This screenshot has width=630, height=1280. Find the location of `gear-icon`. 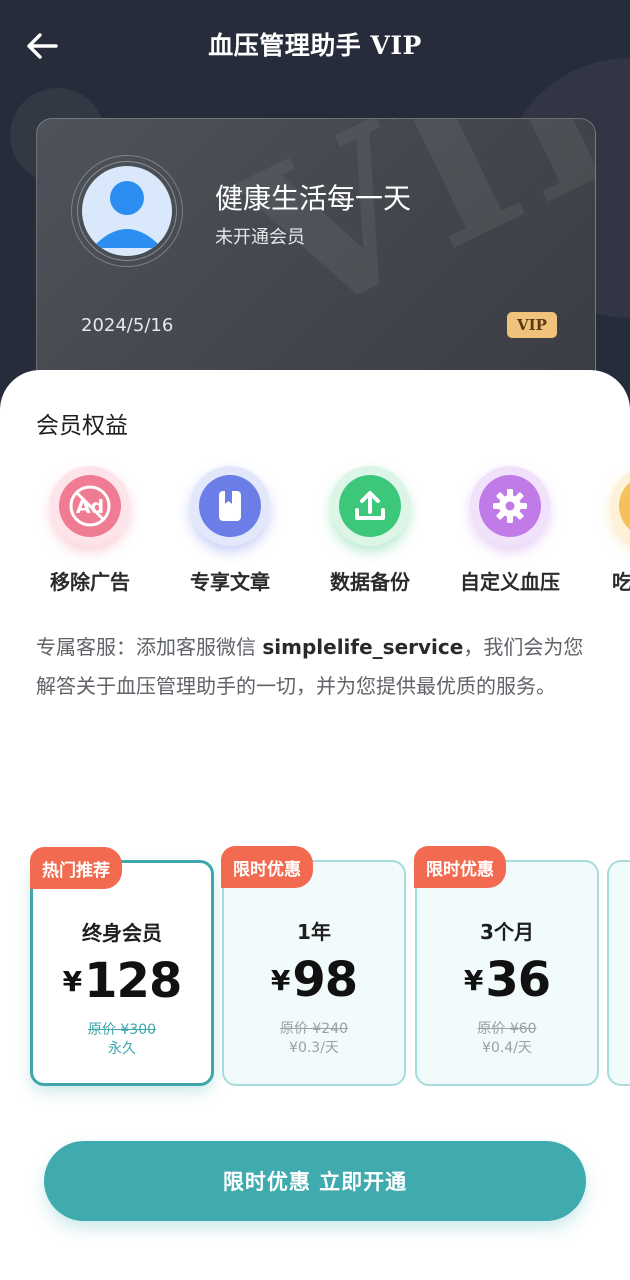

gear-icon is located at coordinates (510, 506).